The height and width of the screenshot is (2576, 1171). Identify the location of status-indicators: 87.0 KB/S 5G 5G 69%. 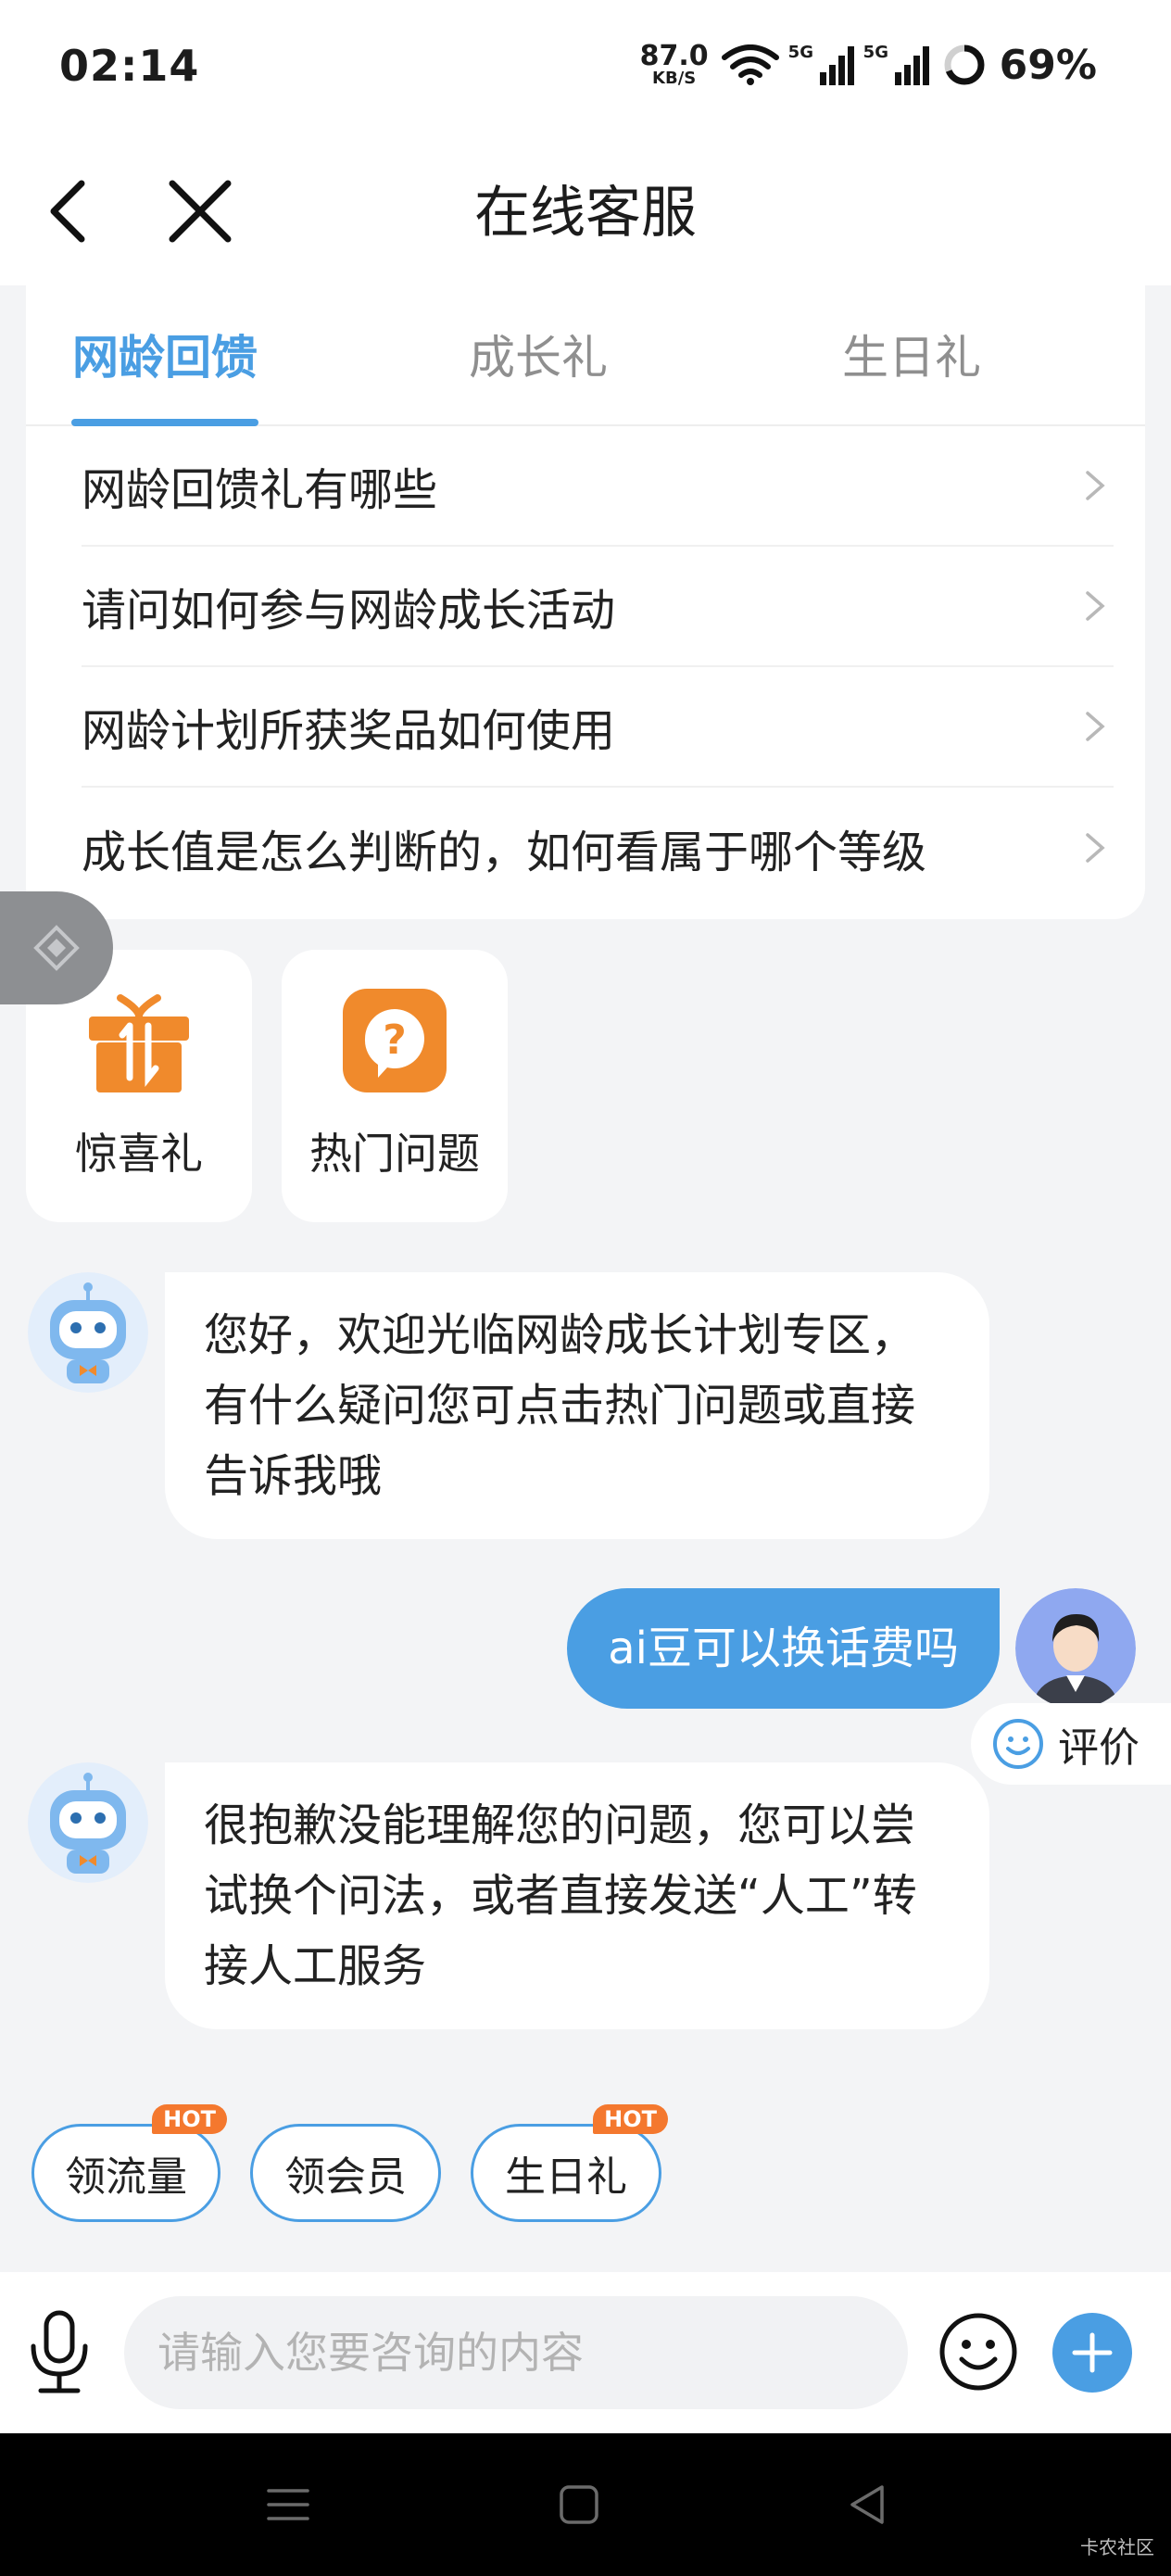
(869, 65).